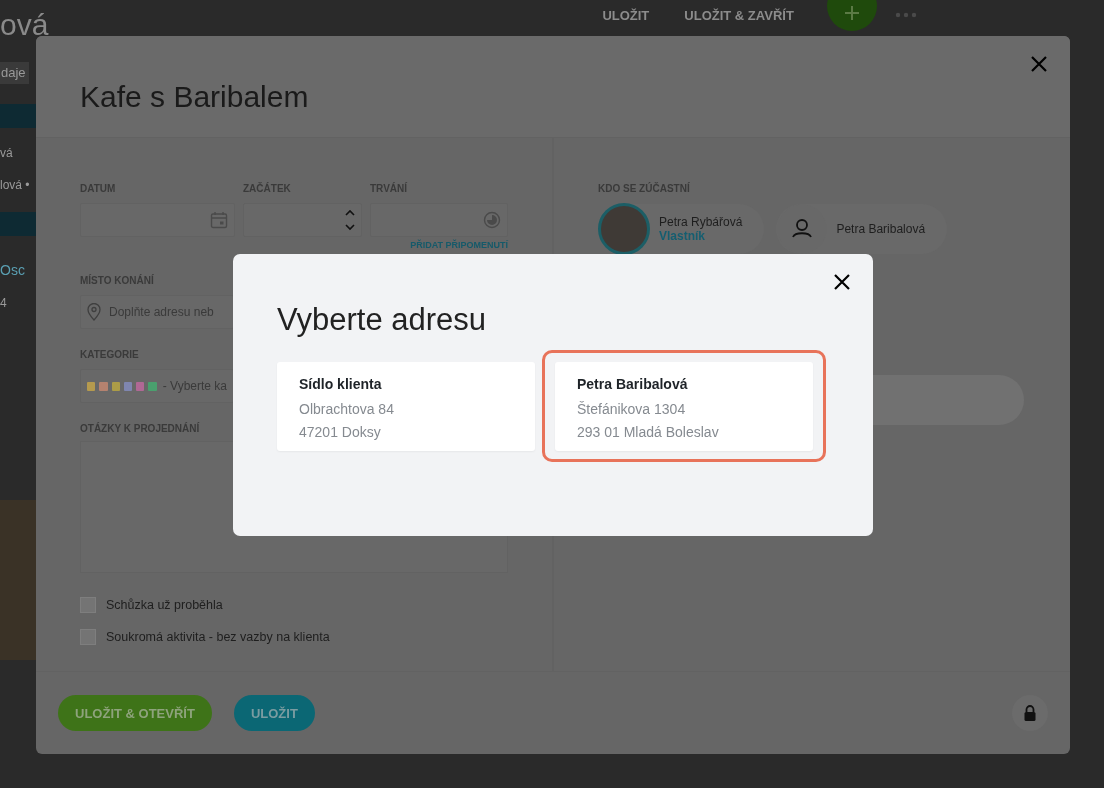  I want to click on address-name: Petra Baribalová, so click(633, 384).